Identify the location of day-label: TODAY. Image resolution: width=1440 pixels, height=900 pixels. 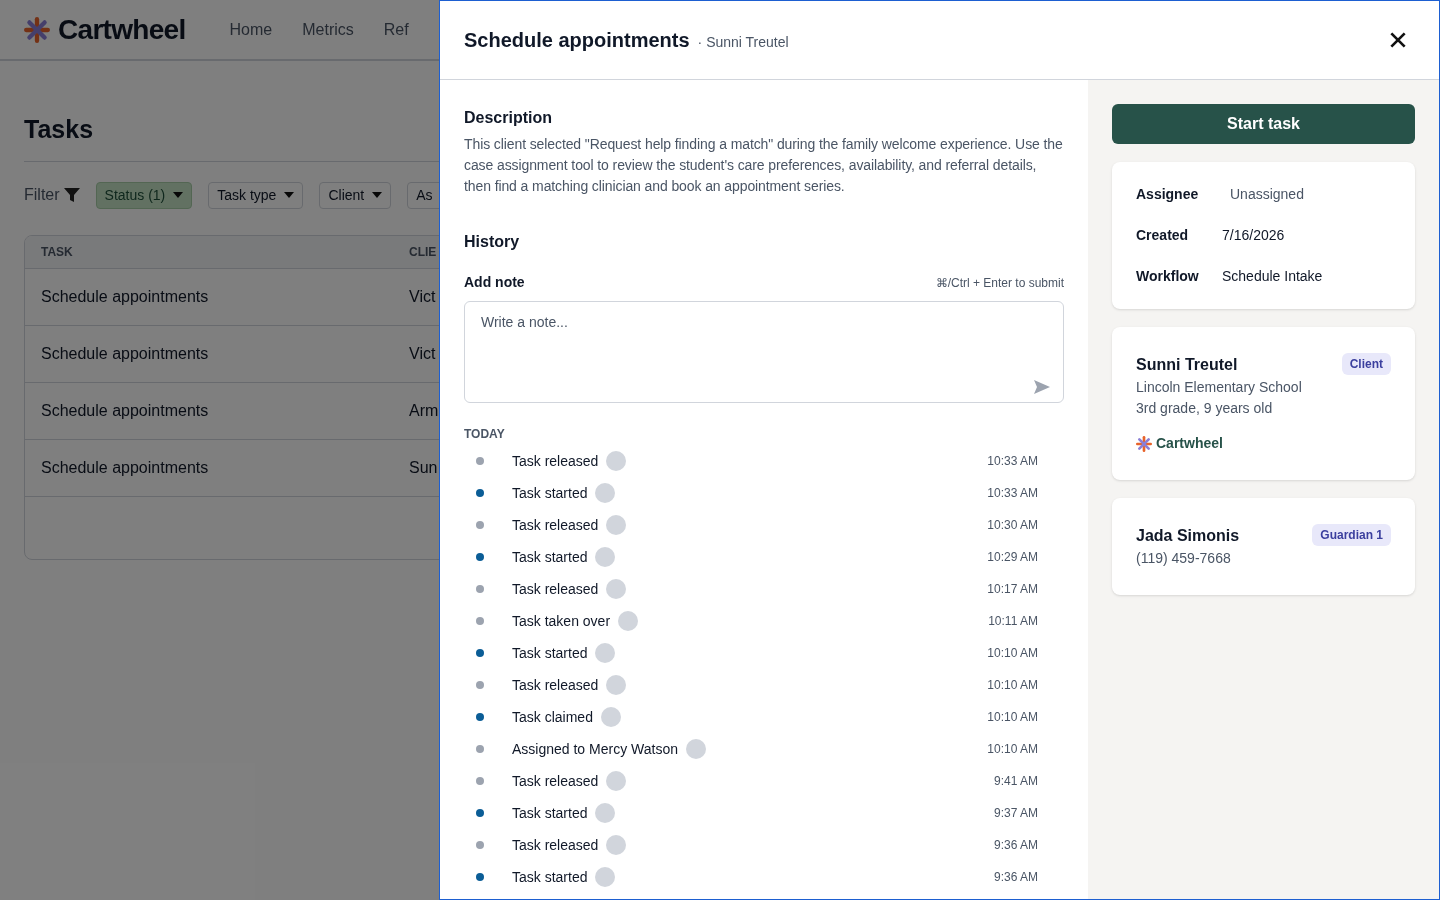
(485, 434).